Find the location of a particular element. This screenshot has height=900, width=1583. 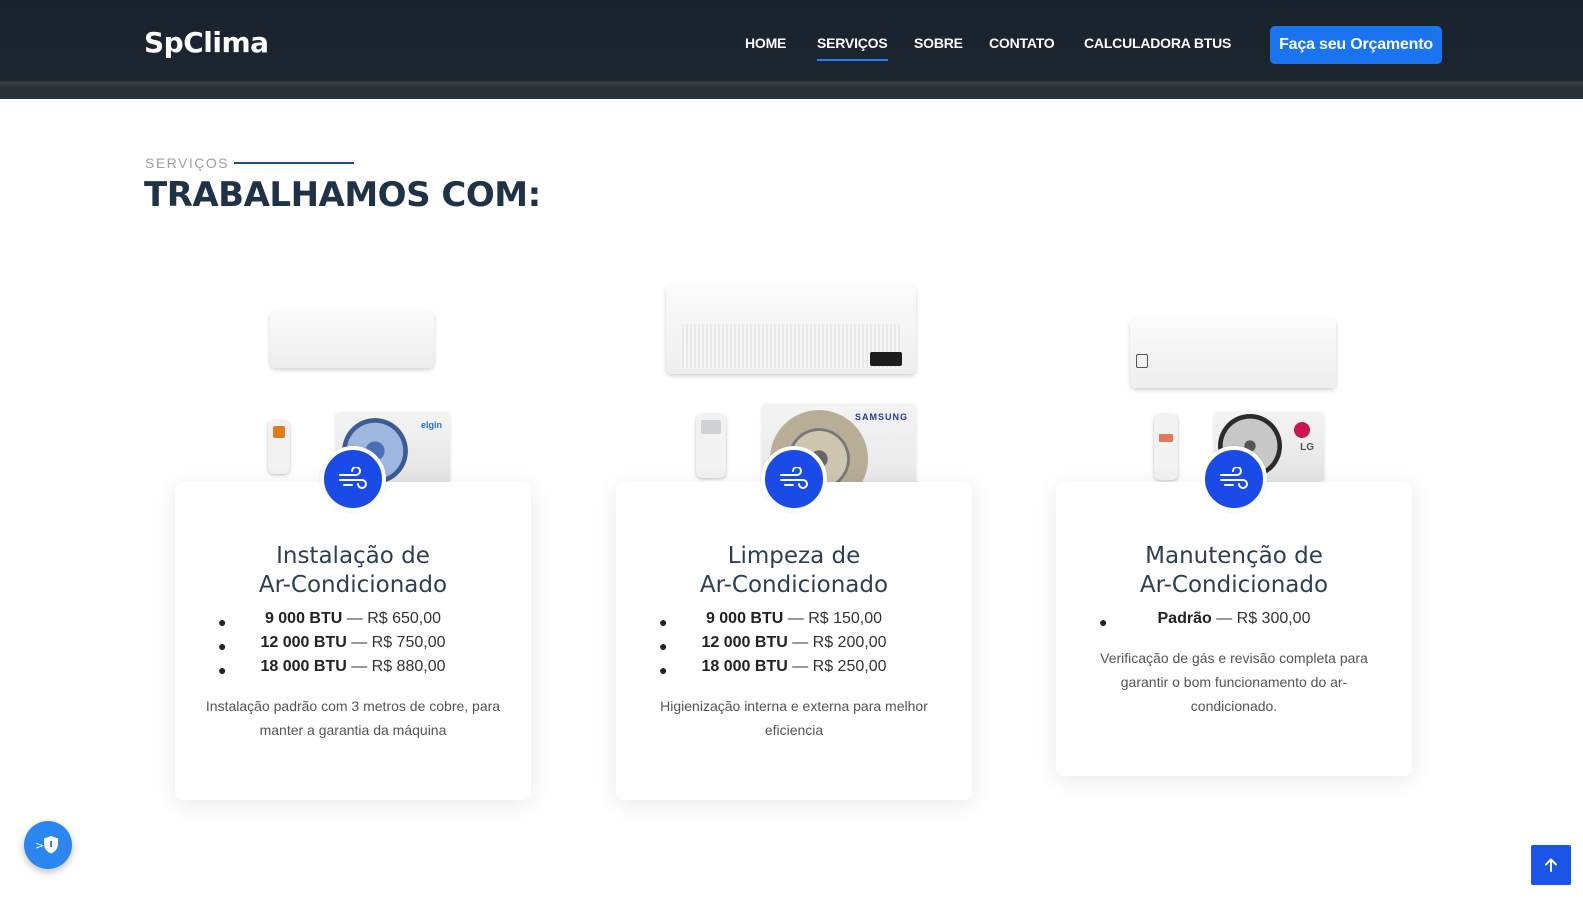

shield-icon: > is located at coordinates (48, 845).